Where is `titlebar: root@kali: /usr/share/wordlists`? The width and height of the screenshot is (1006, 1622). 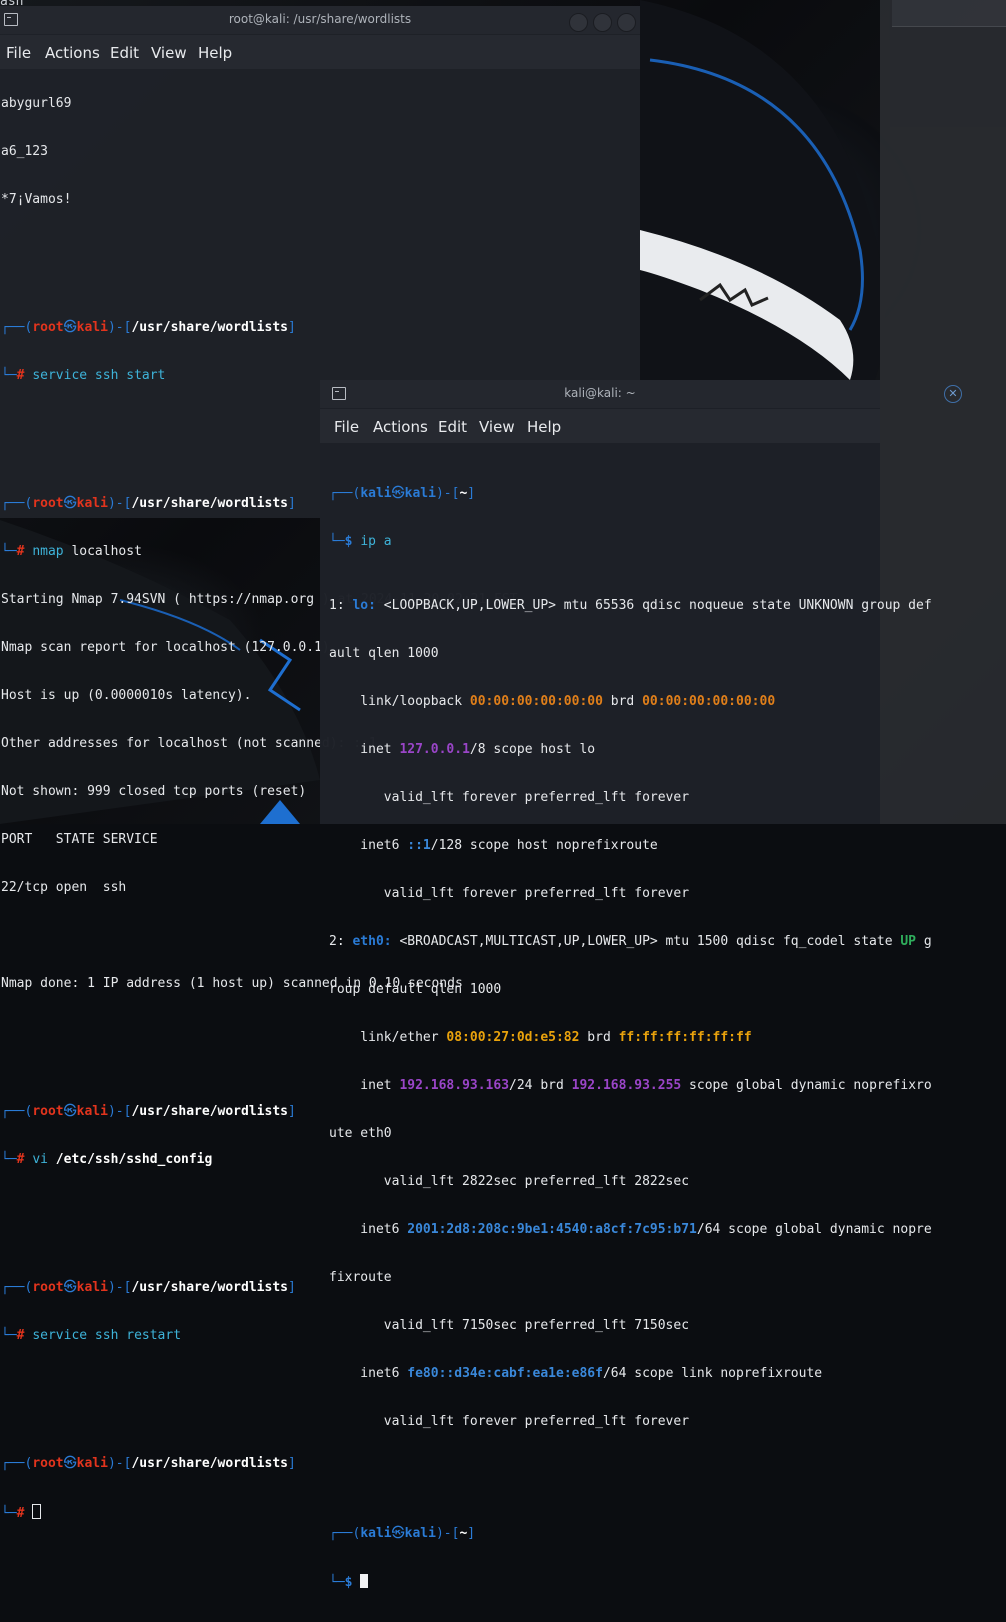 titlebar: root@kali: /usr/share/wordlists is located at coordinates (320, 20).